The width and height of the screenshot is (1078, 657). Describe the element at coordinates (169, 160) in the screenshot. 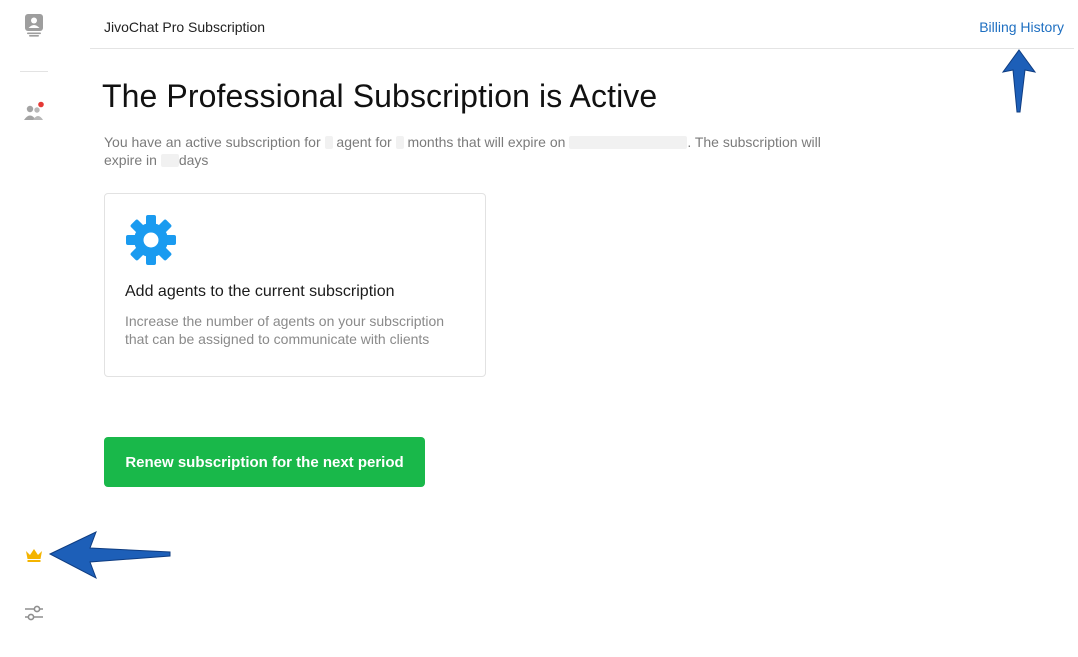

I see `redacted-days` at that location.